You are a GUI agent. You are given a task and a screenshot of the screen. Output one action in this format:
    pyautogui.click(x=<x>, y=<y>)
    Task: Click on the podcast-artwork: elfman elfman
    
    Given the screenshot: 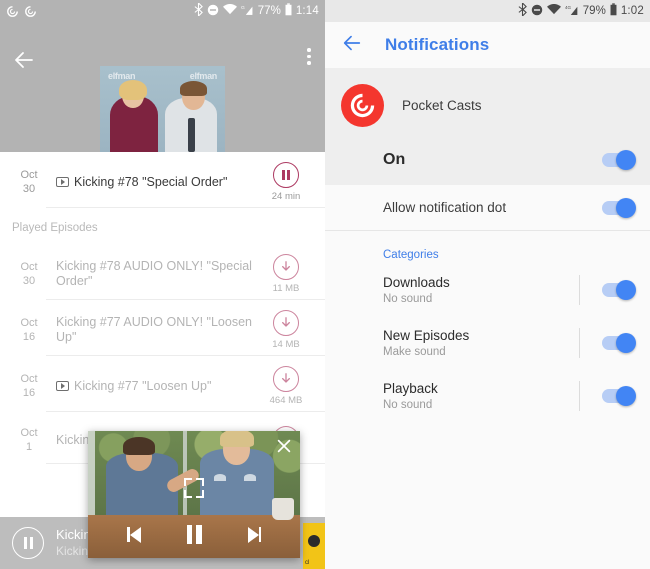 What is the action you would take?
    pyautogui.click(x=162, y=109)
    